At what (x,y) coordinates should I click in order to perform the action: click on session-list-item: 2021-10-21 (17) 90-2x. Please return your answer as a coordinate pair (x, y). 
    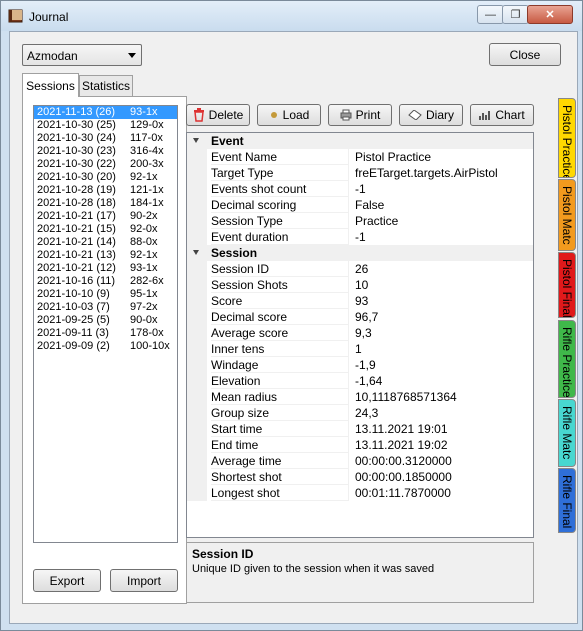
    Looking at the image, I should click on (105, 216).